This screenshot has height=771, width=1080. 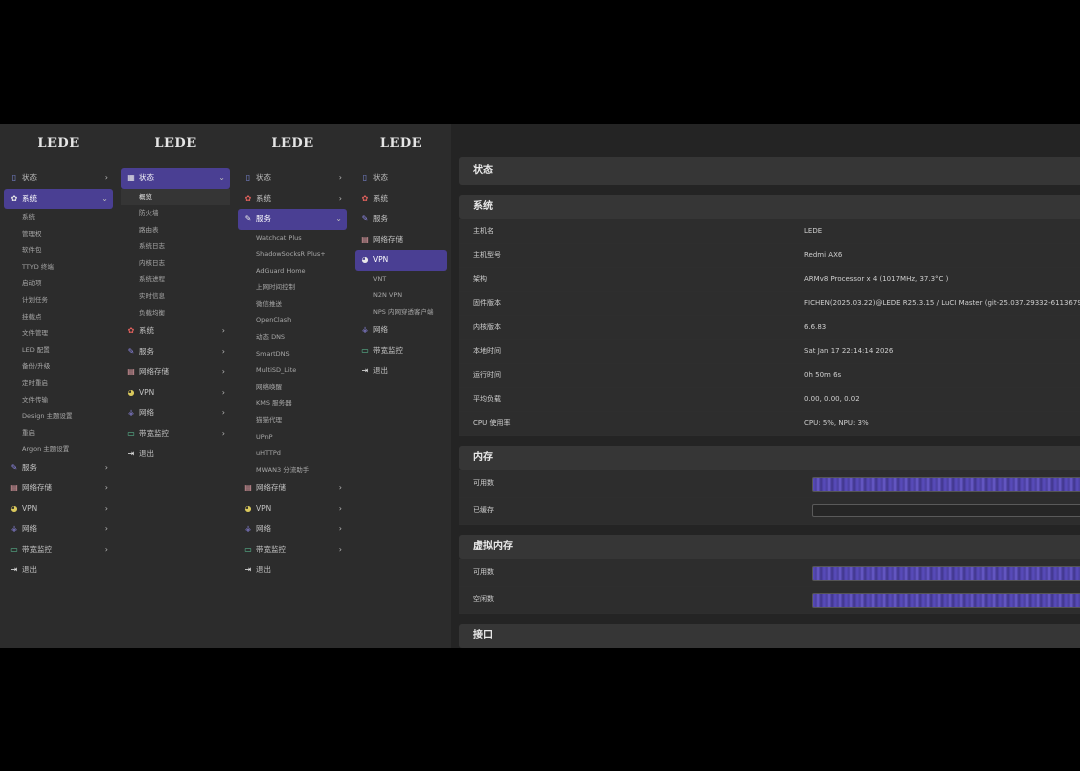 What do you see at coordinates (292, 287) in the screenshot?
I see `submenu-item: 上网时间控制` at bounding box center [292, 287].